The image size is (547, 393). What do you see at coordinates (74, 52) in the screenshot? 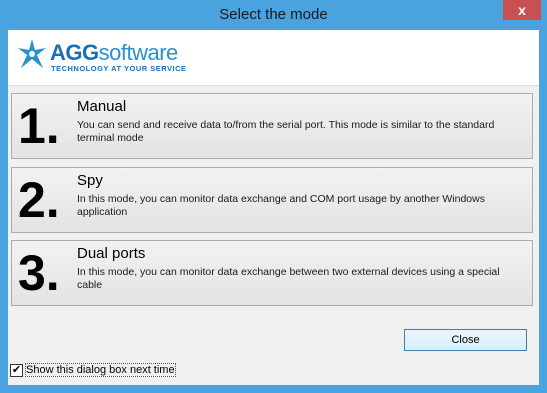
I see `logo-name-a: AGG` at bounding box center [74, 52].